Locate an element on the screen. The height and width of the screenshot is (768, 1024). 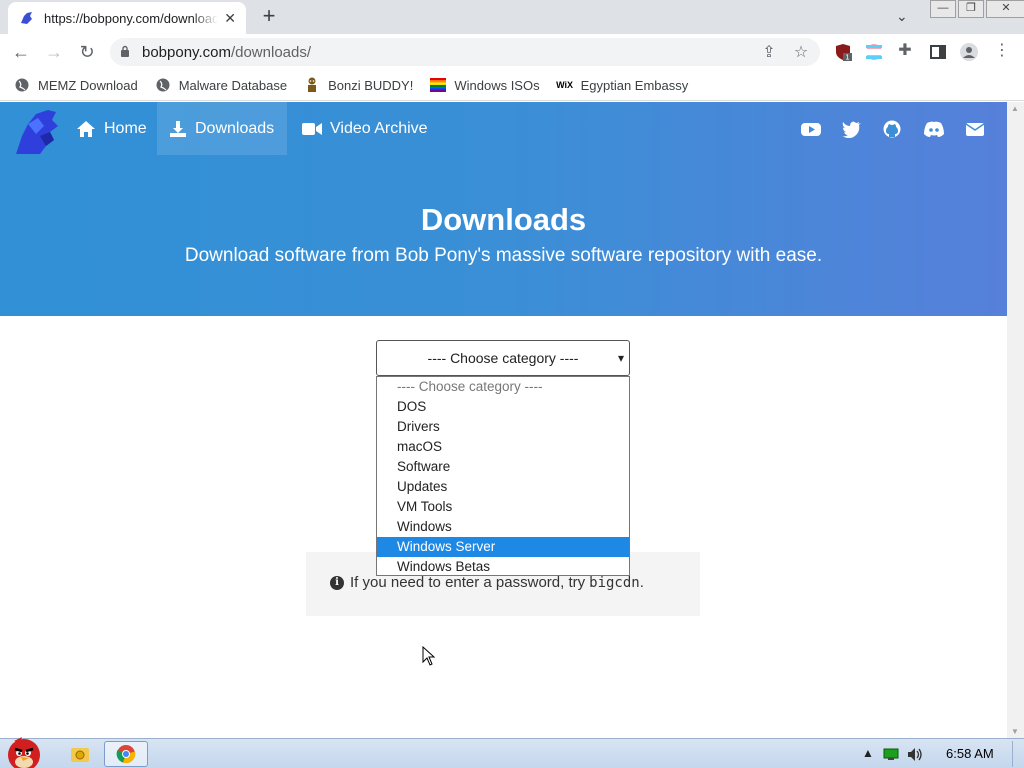
notice-suffix: . is located at coordinates (641, 582).